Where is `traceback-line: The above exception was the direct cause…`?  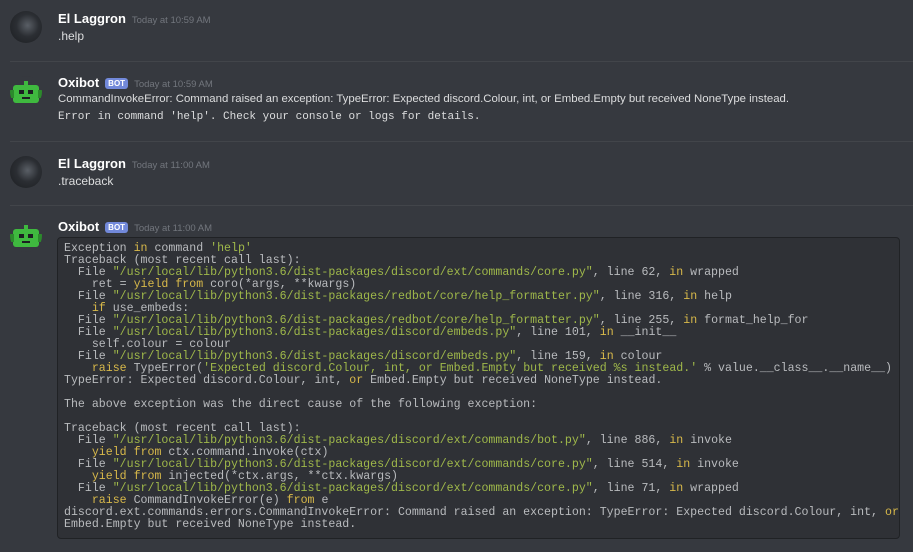
traceback-line: The above exception was the direct cause… is located at coordinates (301, 404).